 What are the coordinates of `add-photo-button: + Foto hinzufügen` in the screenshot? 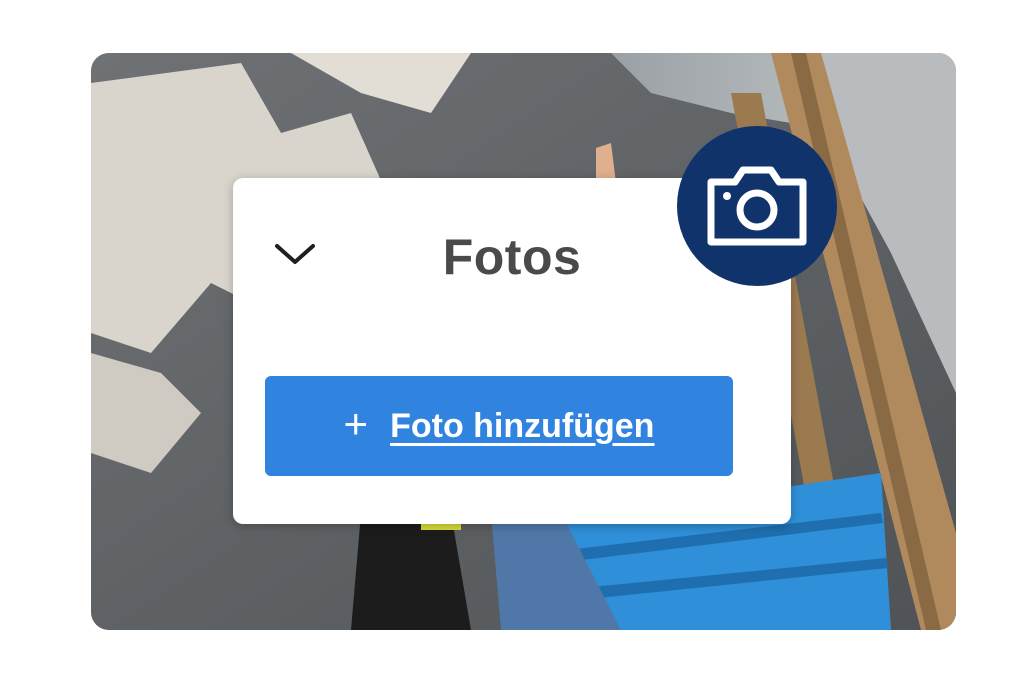 It's located at (499, 426).